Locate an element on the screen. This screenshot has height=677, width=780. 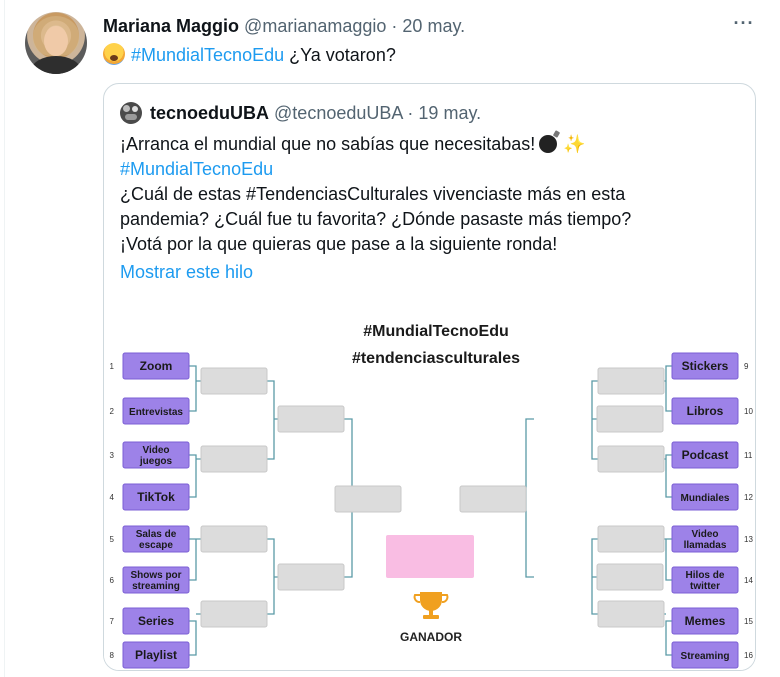
author-handle: @marianamaggio is located at coordinates (315, 26).